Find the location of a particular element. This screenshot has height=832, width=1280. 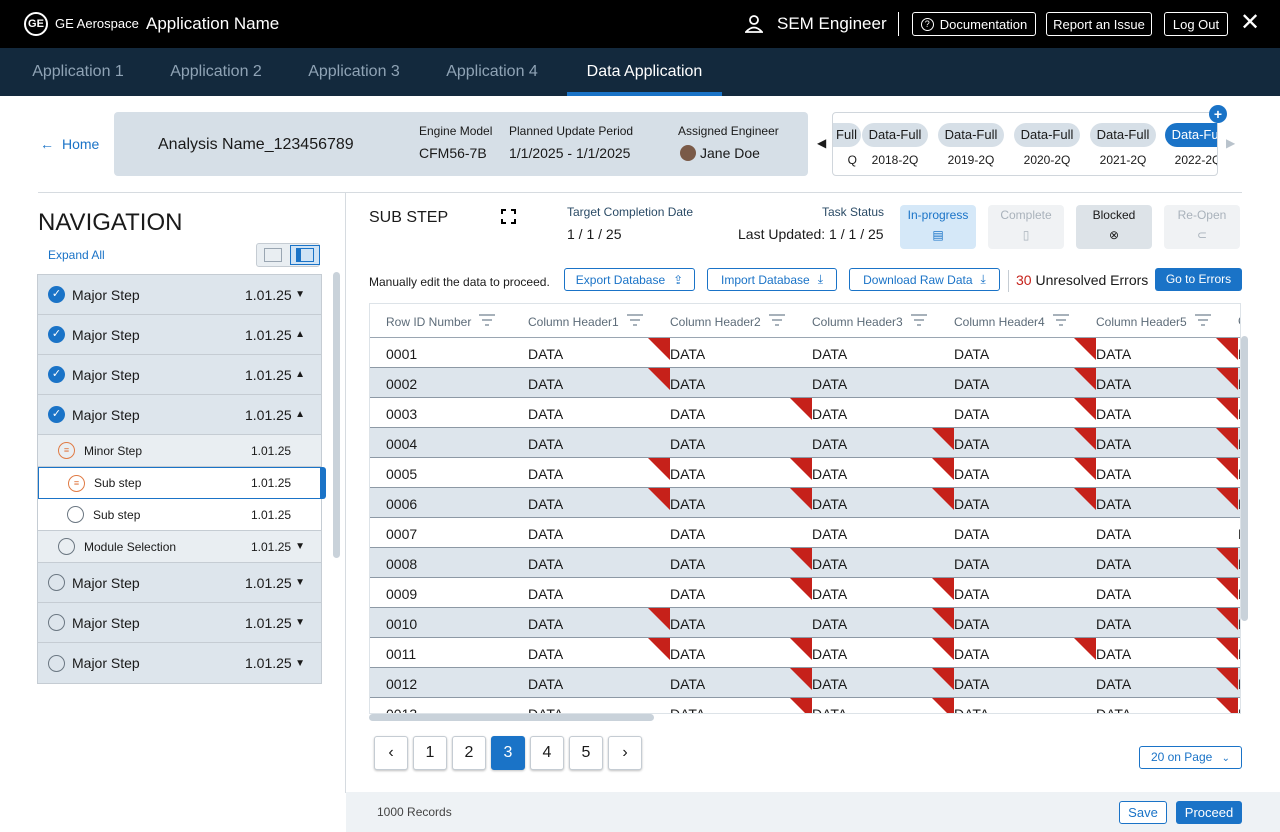

column-header: Column Header4 is located at coordinates (1011, 321).